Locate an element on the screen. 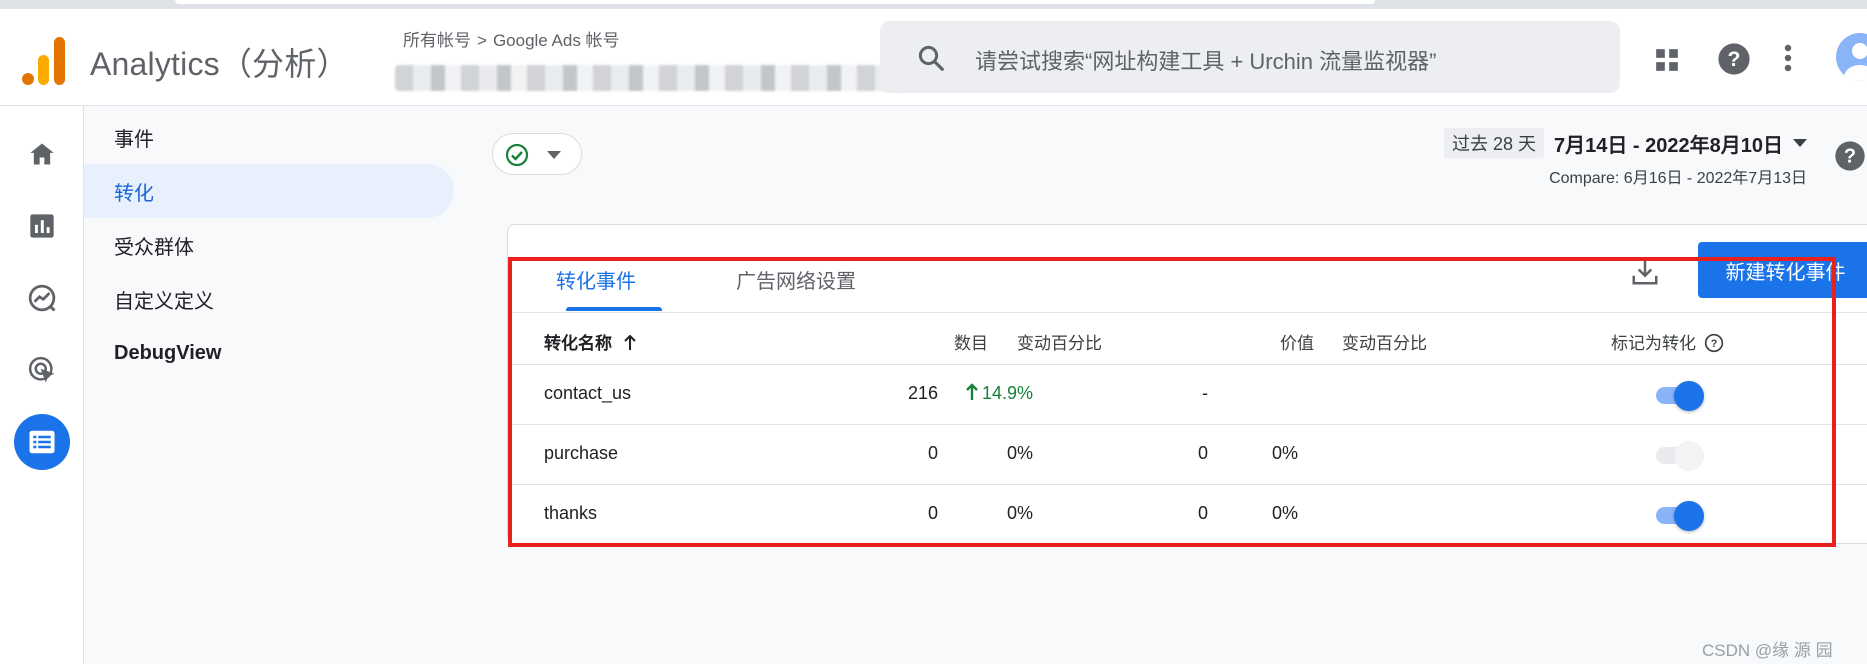  reports-nav-button is located at coordinates (42, 226).